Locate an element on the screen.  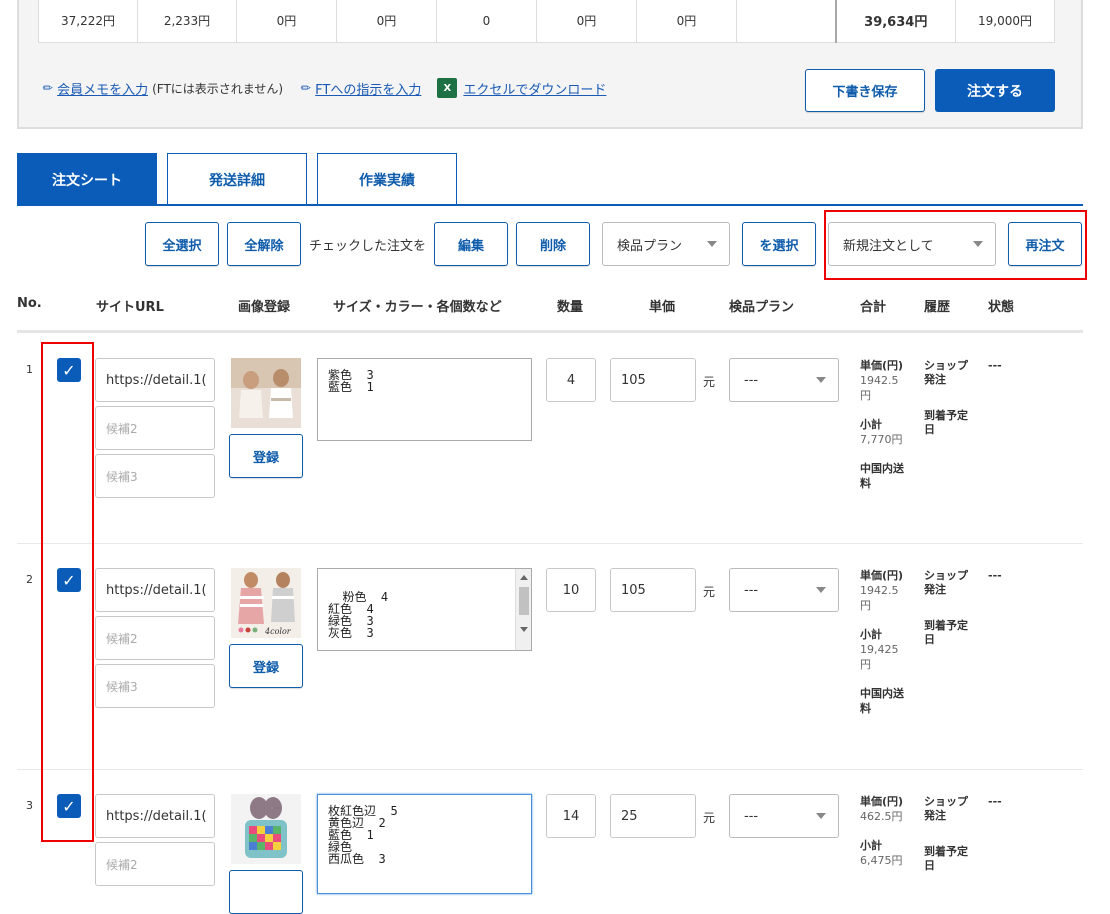
select-all-button: 全選択 is located at coordinates (182, 244).